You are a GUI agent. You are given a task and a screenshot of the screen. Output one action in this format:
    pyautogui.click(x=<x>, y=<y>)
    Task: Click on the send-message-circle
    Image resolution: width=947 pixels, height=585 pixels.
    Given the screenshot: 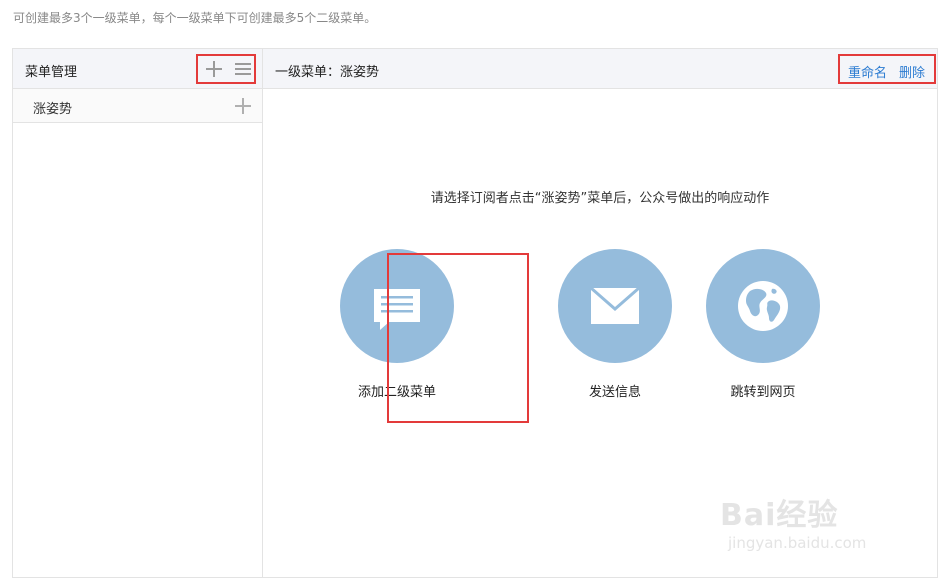 What is the action you would take?
    pyautogui.click(x=615, y=306)
    